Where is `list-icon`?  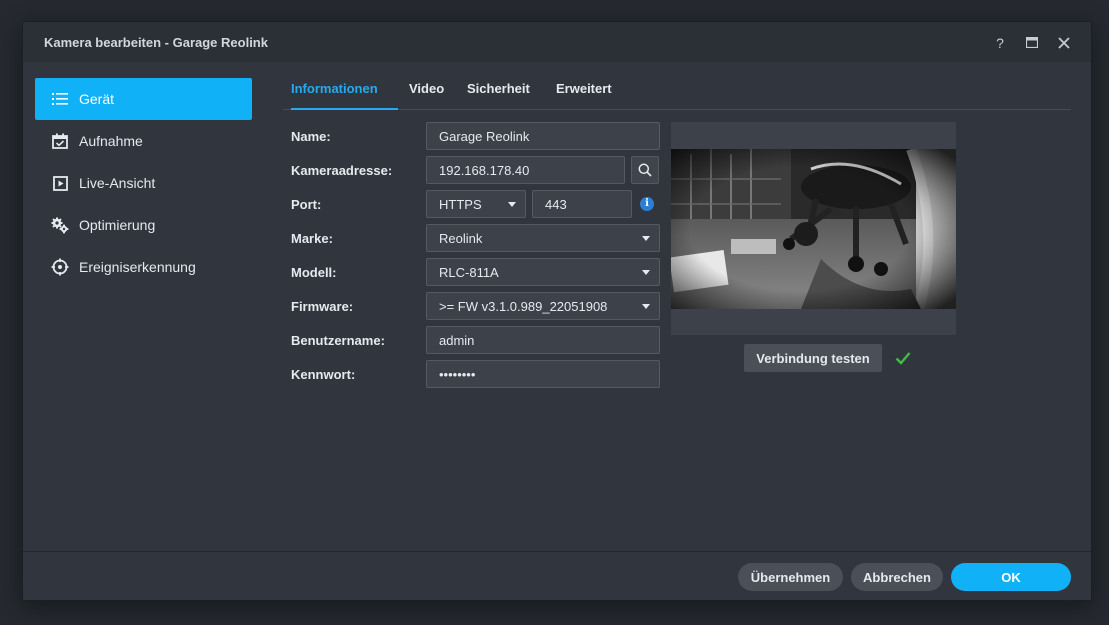 list-icon is located at coordinates (60, 99).